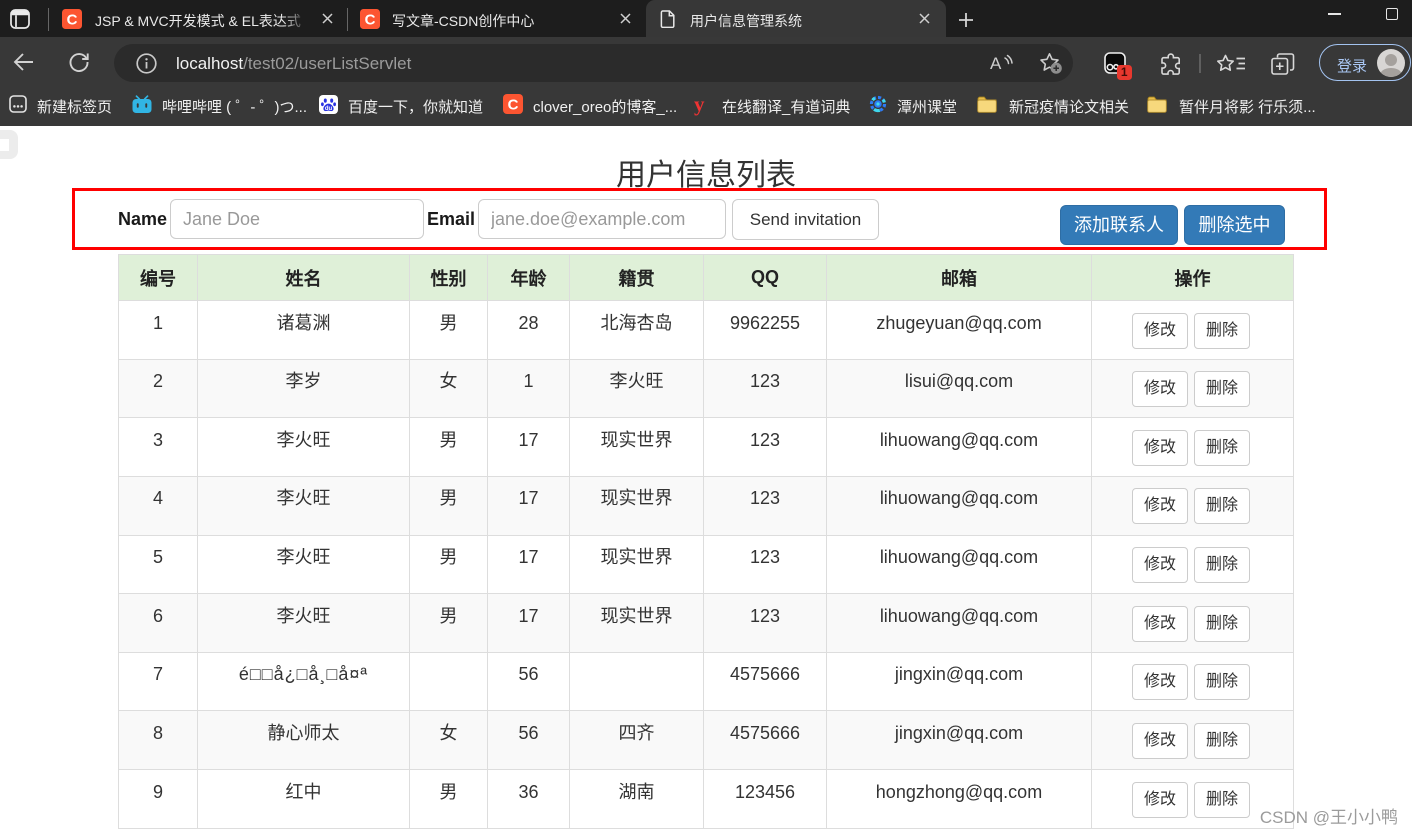 This screenshot has width=1412, height=832. I want to click on svg-text: A, so click(996, 63).